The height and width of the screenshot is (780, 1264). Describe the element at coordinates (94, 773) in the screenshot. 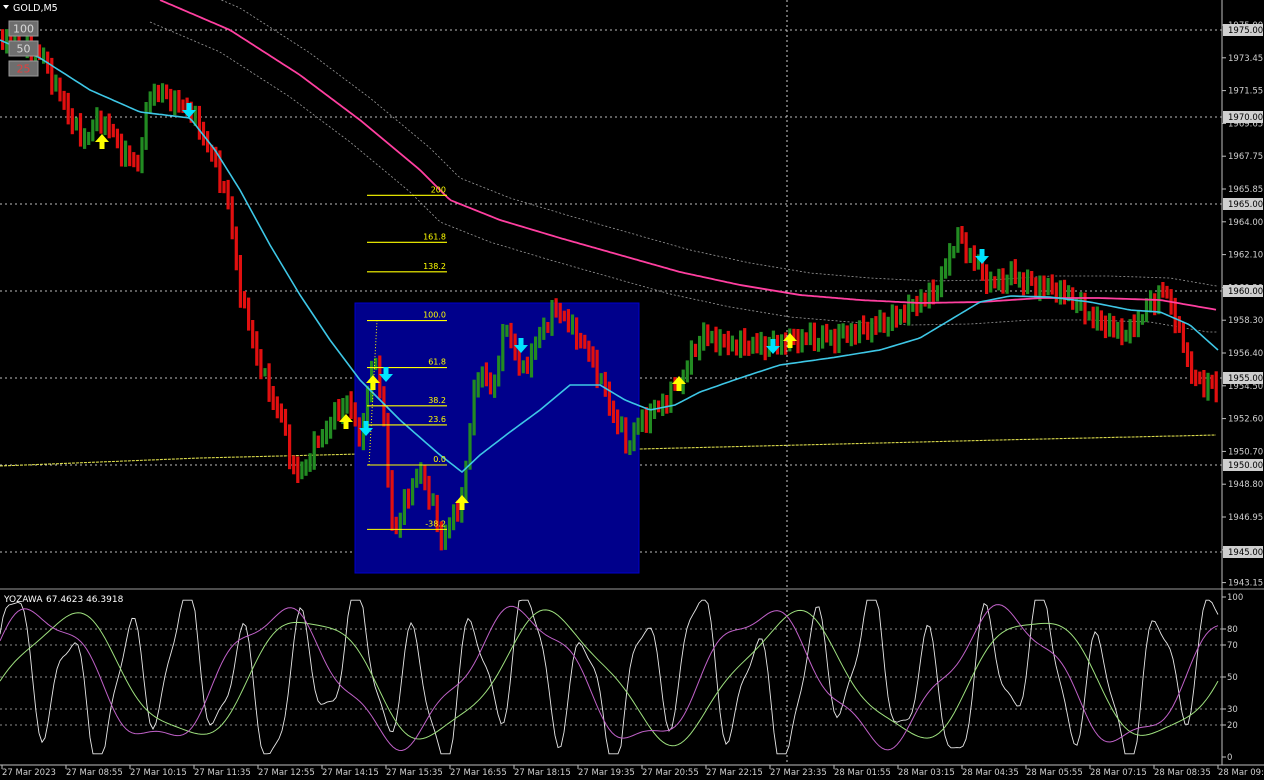

I see `time-label: 27 Mar 08:55` at that location.